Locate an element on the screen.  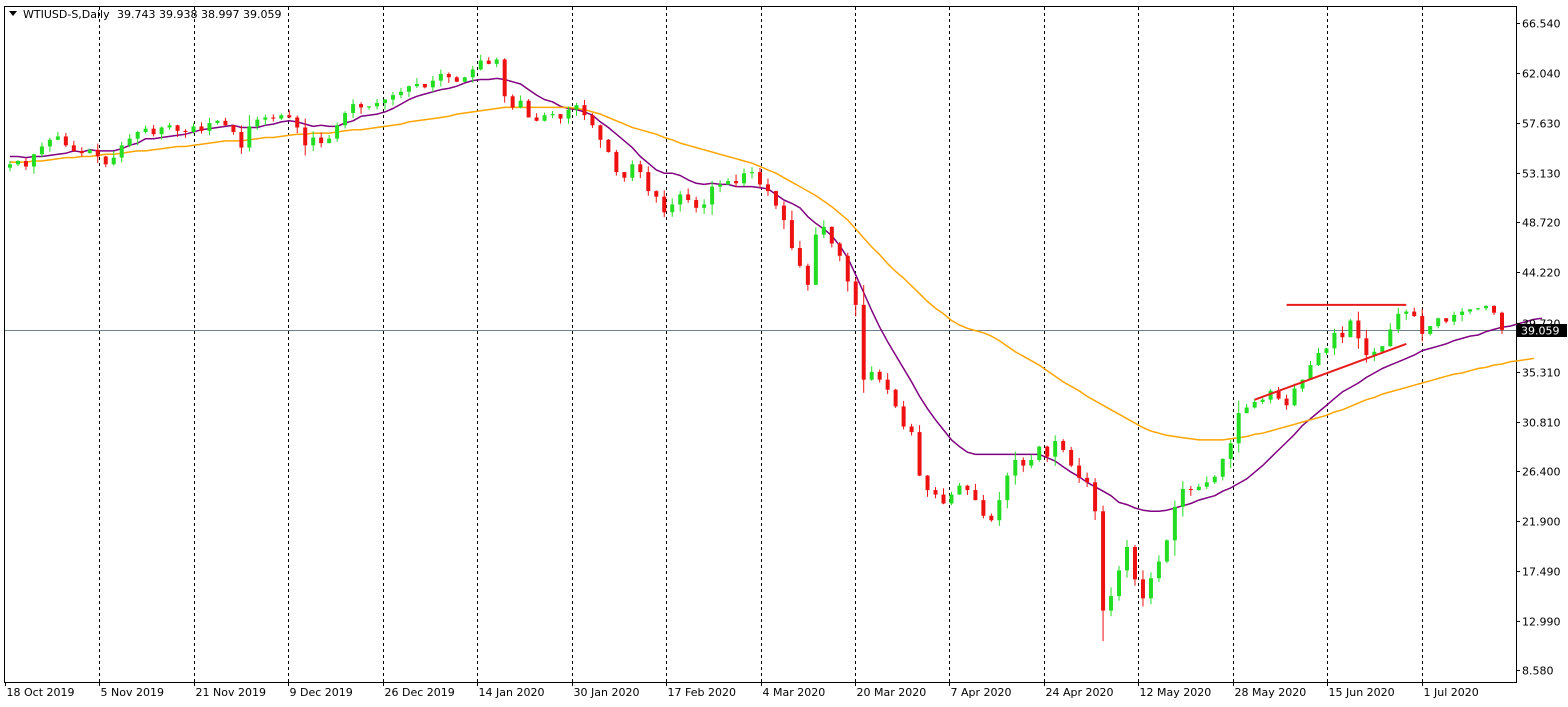
y-tick-label: 44.220 is located at coordinates (1541, 273).